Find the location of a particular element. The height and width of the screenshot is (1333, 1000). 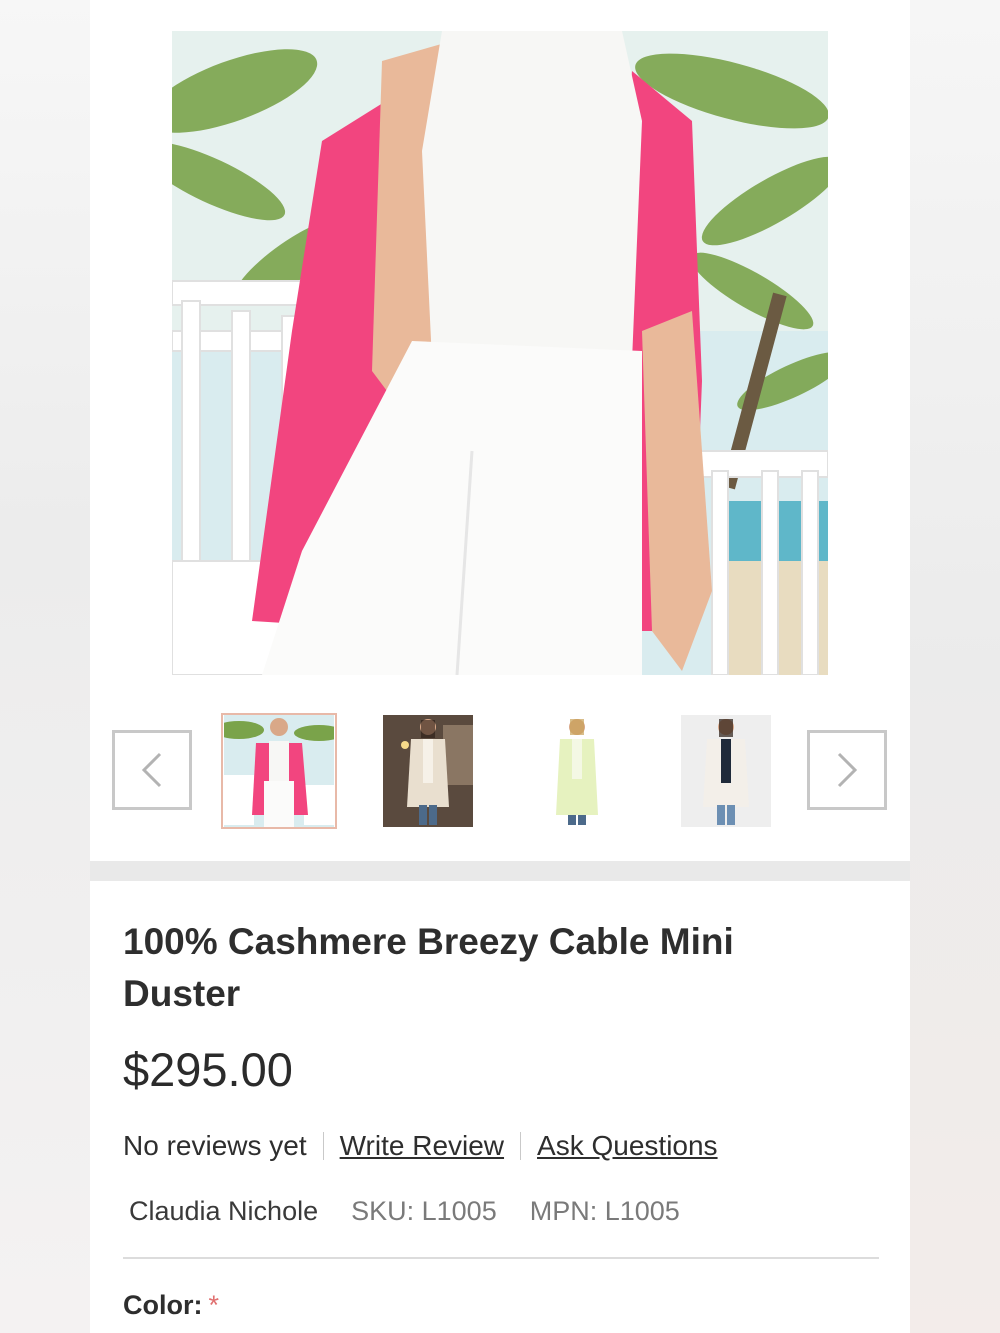

thumbnail-white-duster is located at coordinates (726, 771).